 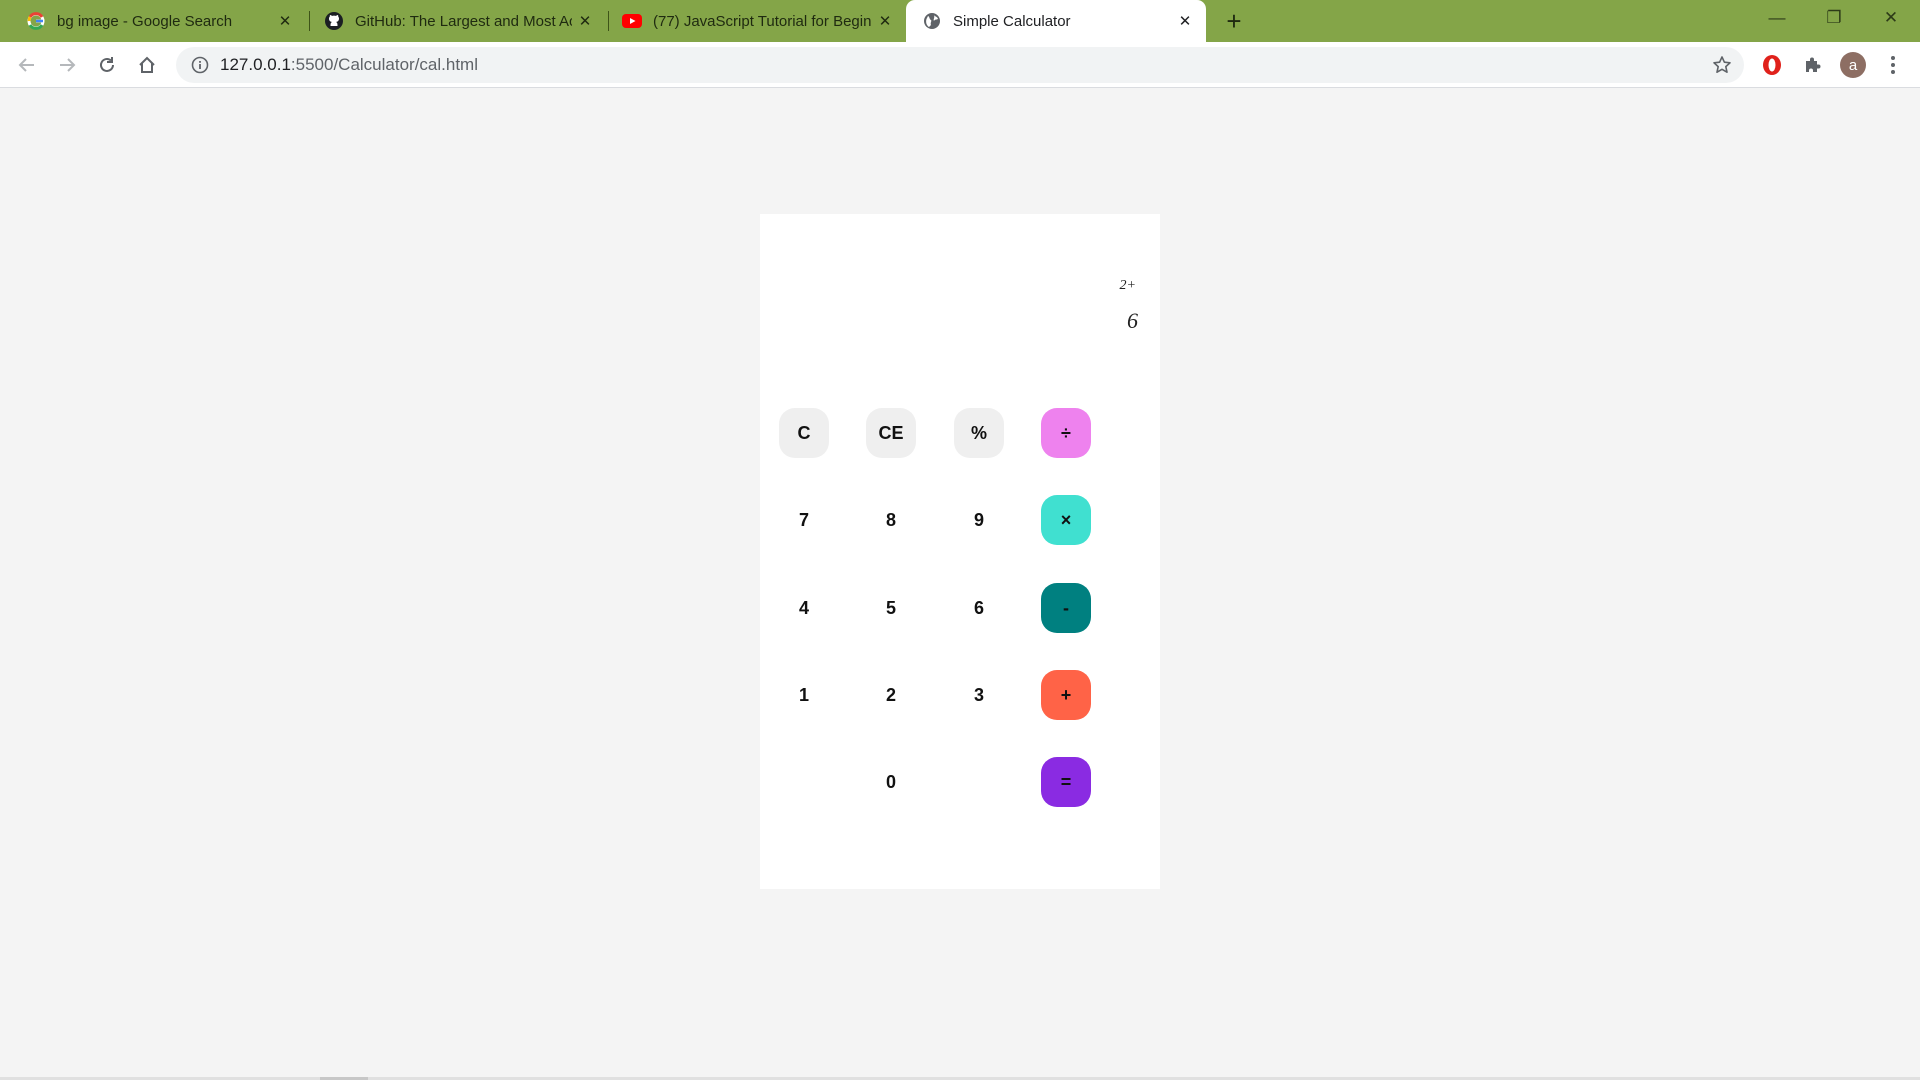 I want to click on tab-title: (77) JavaScript Tutorial for Begin, so click(x=762, y=21).